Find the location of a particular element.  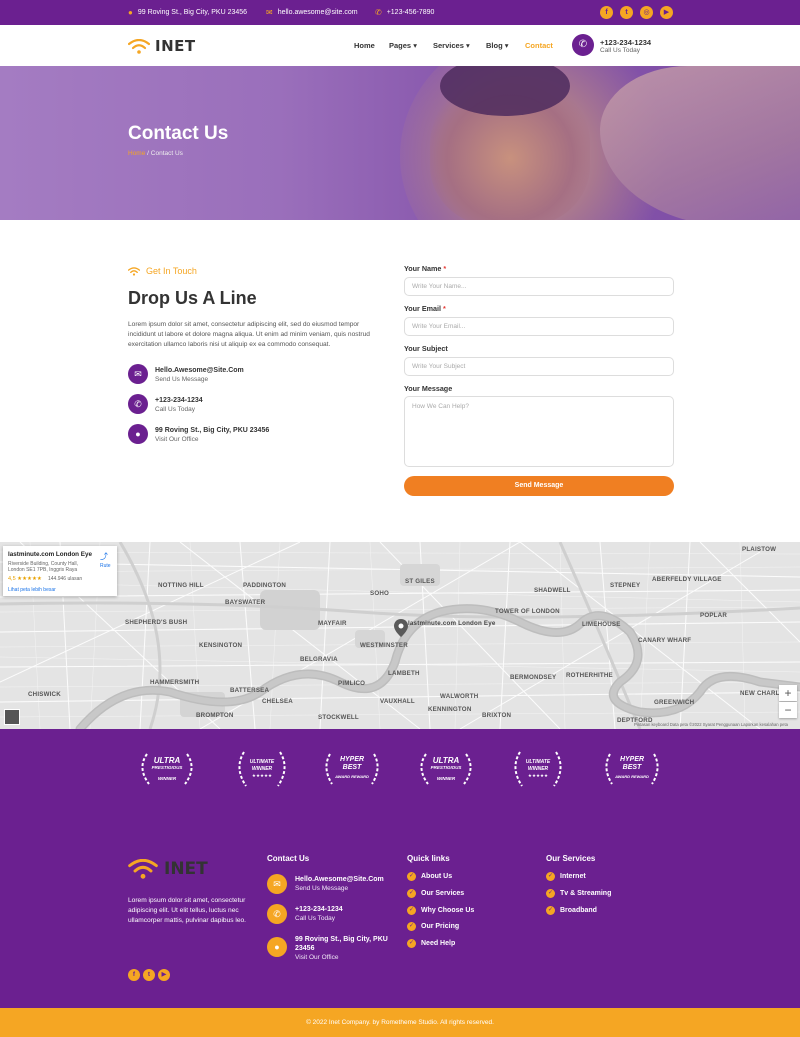

email-label: Your Email * is located at coordinates (425, 308).